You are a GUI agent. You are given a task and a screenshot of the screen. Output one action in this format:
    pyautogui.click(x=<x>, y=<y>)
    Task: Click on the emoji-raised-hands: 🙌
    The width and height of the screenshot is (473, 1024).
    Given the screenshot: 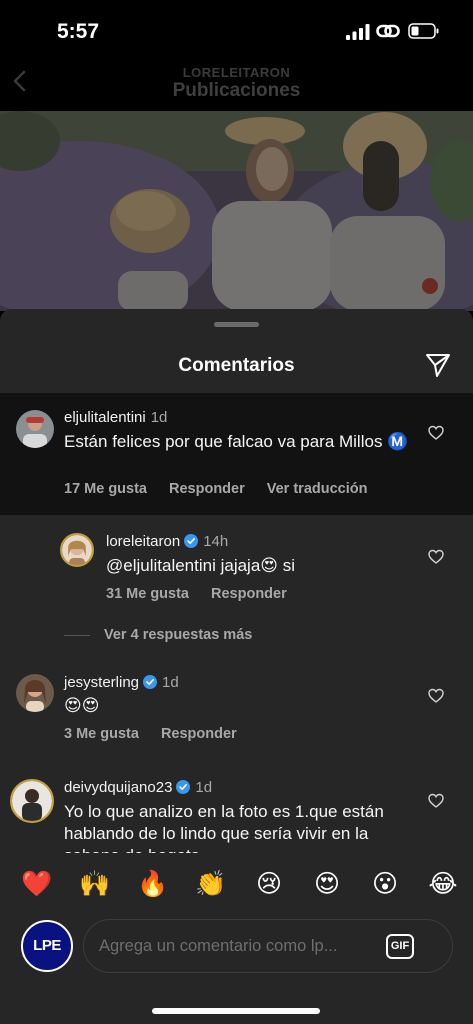 What is the action you would take?
    pyautogui.click(x=95, y=884)
    